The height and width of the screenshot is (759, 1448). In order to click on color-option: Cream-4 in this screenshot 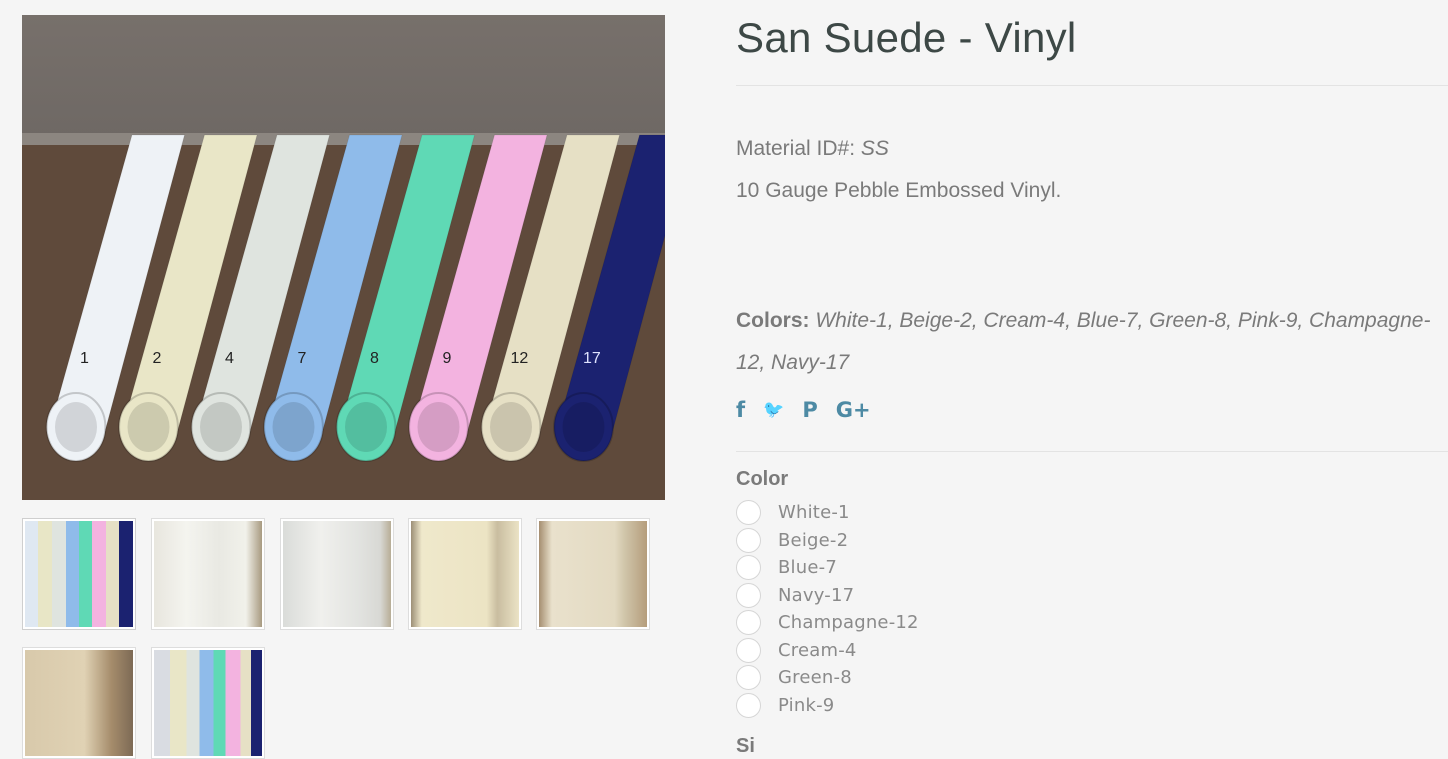, I will do `click(827, 651)`.